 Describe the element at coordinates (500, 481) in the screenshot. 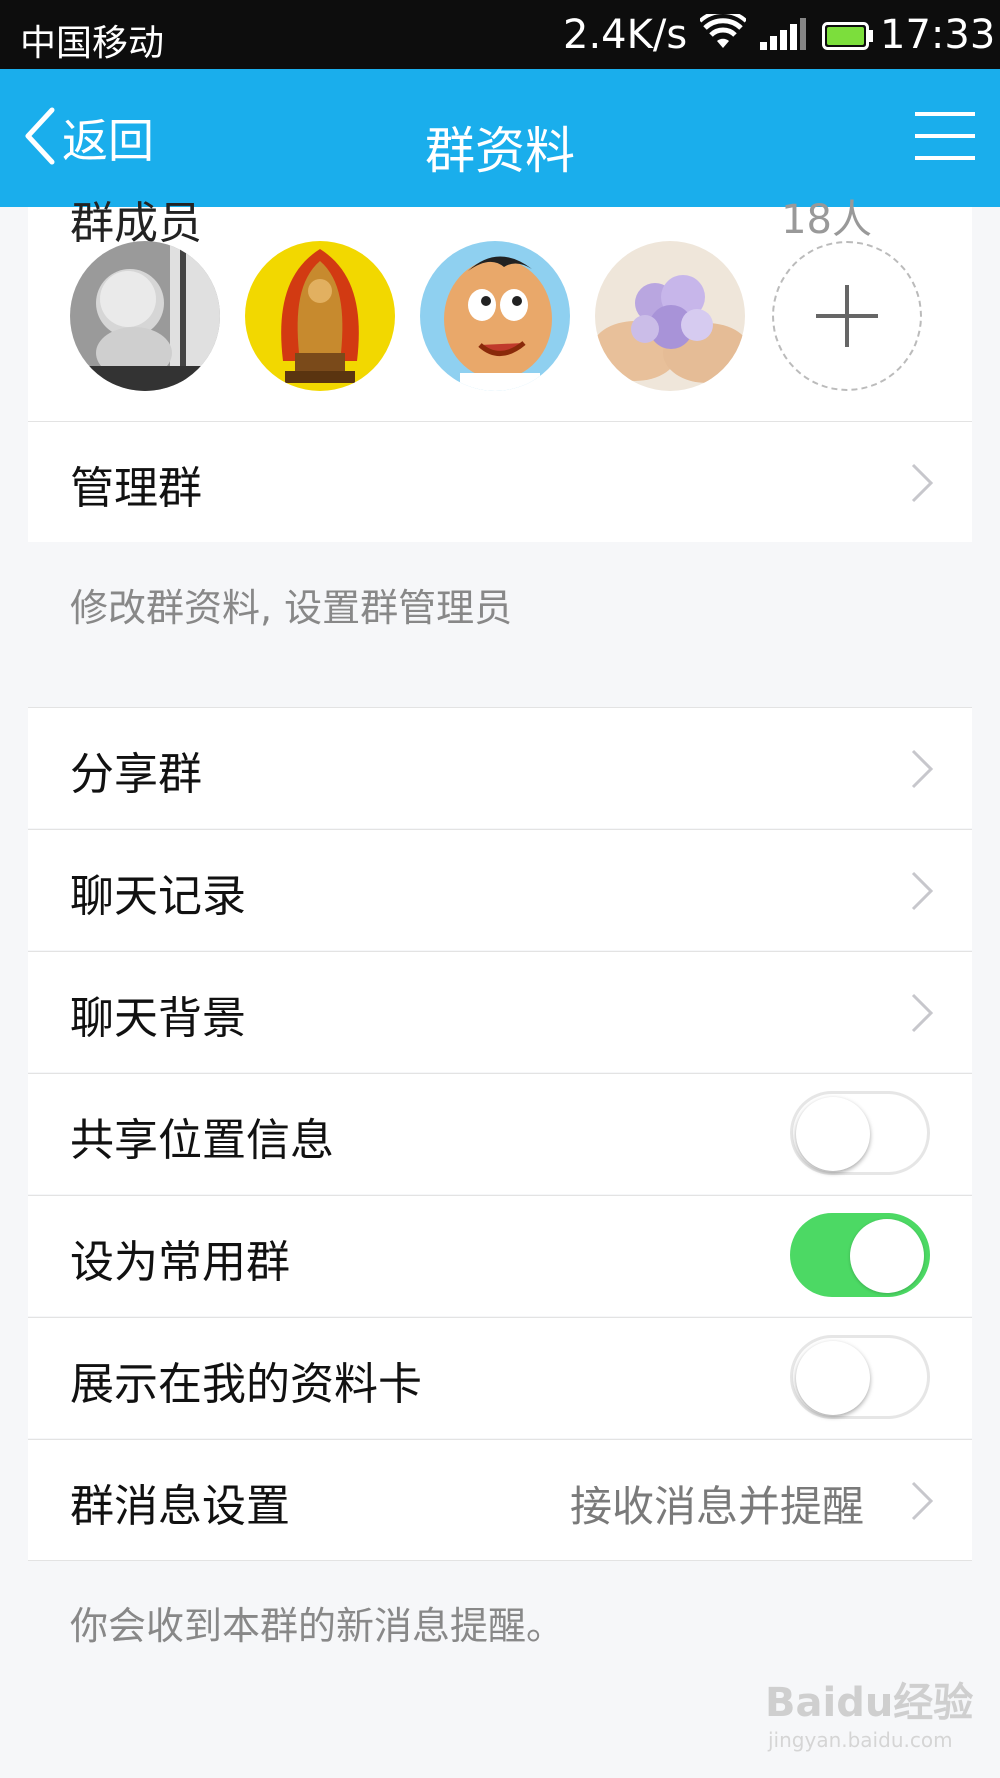

I see `manage-group-row: 管理群` at that location.